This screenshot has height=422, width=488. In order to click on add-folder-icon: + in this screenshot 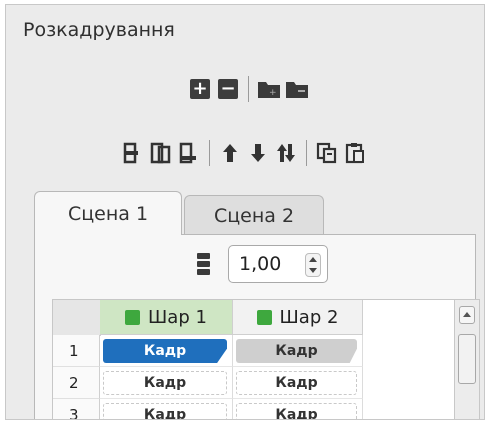, I will do `click(269, 89)`.